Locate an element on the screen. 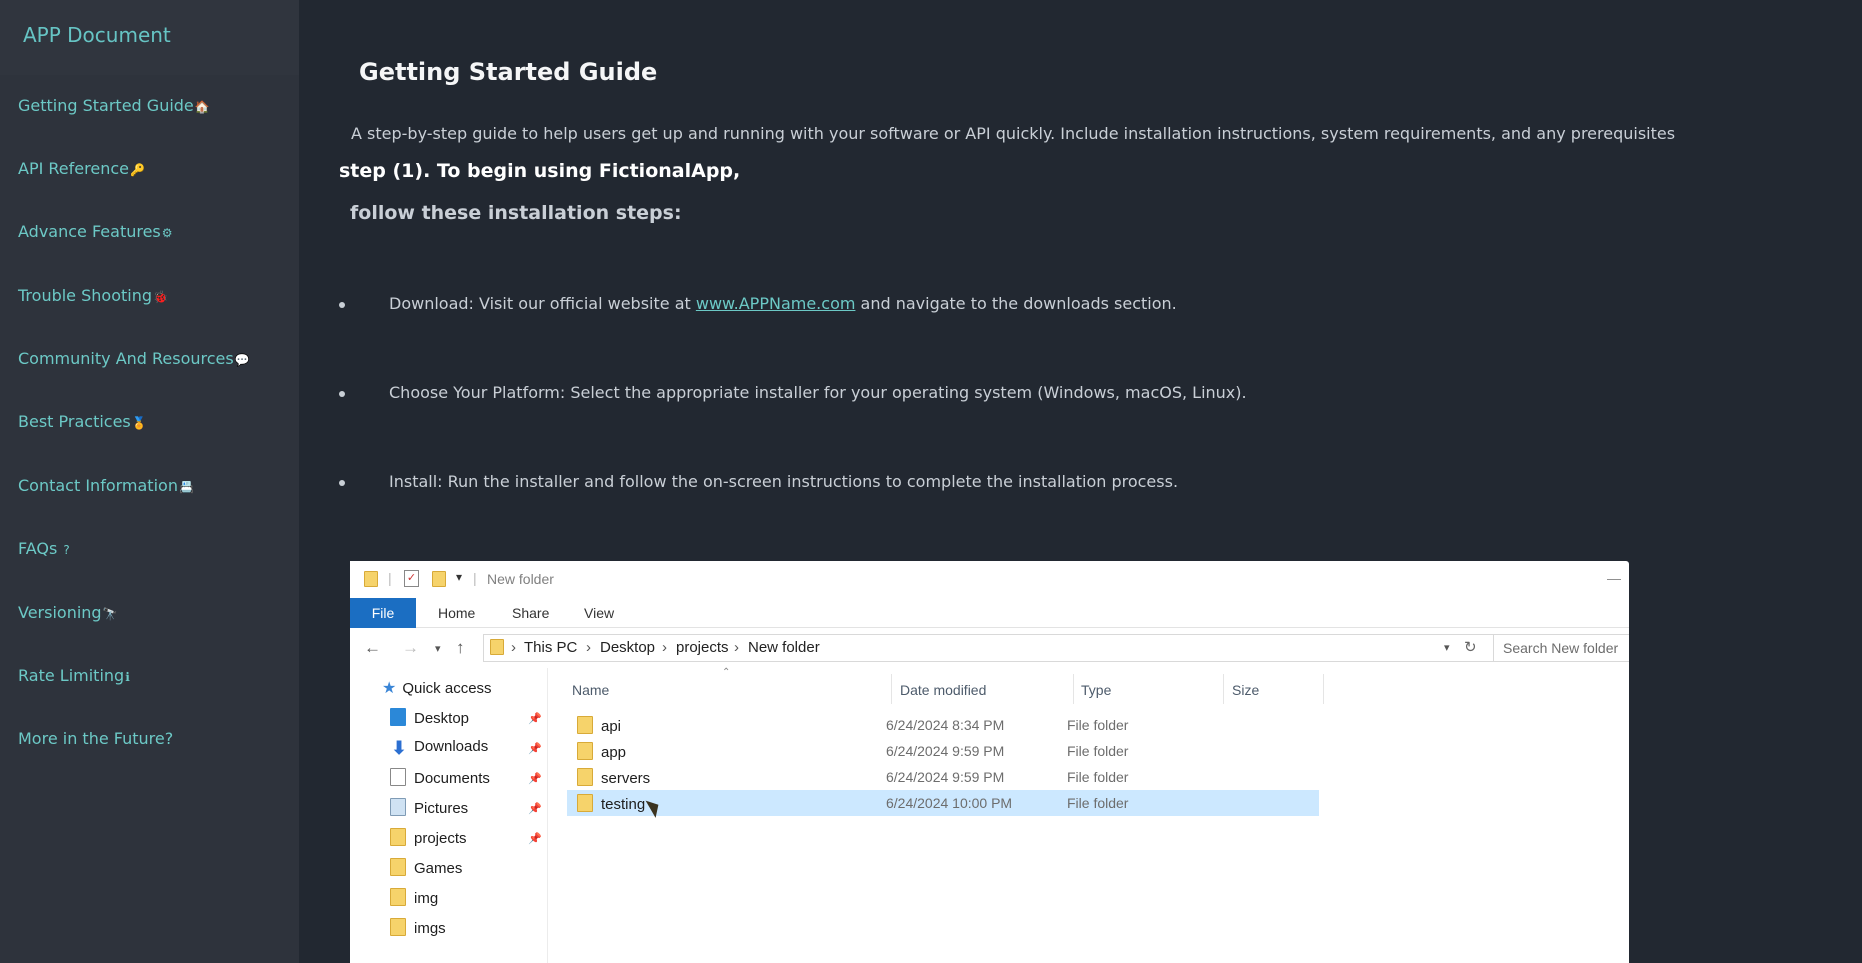  sidebar-item-faqs: FAQs ? is located at coordinates (44, 548).